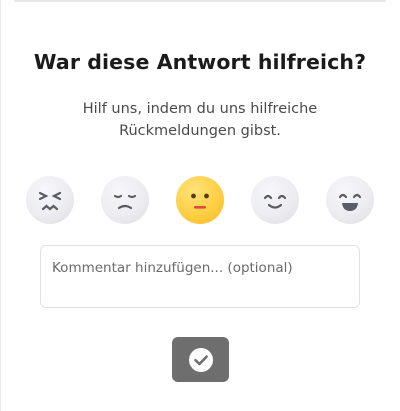 The width and height of the screenshot is (400, 411). I want to click on very-satisfied-face-icon, so click(350, 202).